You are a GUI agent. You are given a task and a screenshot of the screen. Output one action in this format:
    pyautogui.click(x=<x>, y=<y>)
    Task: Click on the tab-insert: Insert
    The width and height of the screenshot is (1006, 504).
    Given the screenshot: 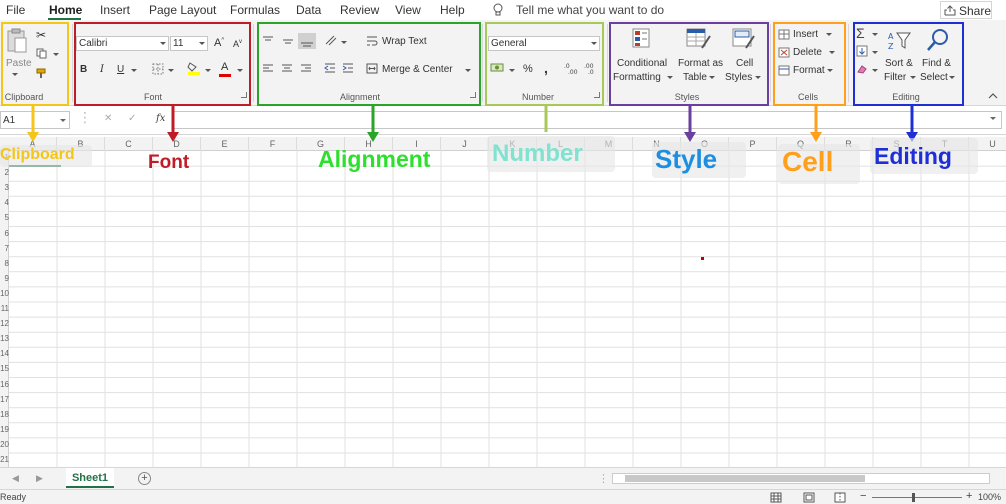 What is the action you would take?
    pyautogui.click(x=115, y=10)
    